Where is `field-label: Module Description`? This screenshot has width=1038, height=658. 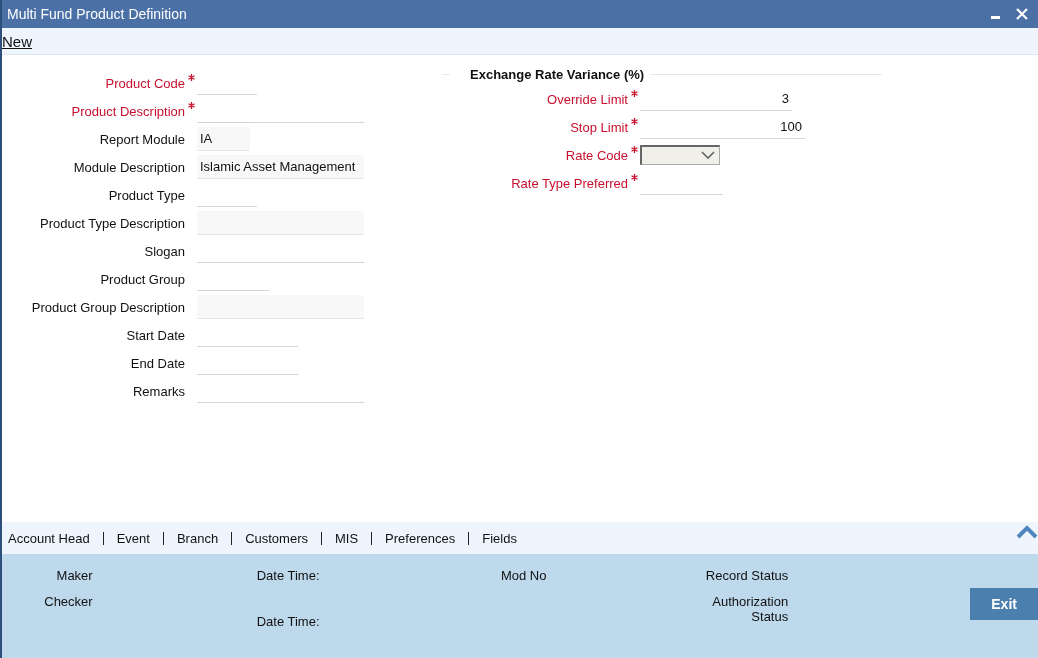
field-label: Module Description is located at coordinates (128, 167).